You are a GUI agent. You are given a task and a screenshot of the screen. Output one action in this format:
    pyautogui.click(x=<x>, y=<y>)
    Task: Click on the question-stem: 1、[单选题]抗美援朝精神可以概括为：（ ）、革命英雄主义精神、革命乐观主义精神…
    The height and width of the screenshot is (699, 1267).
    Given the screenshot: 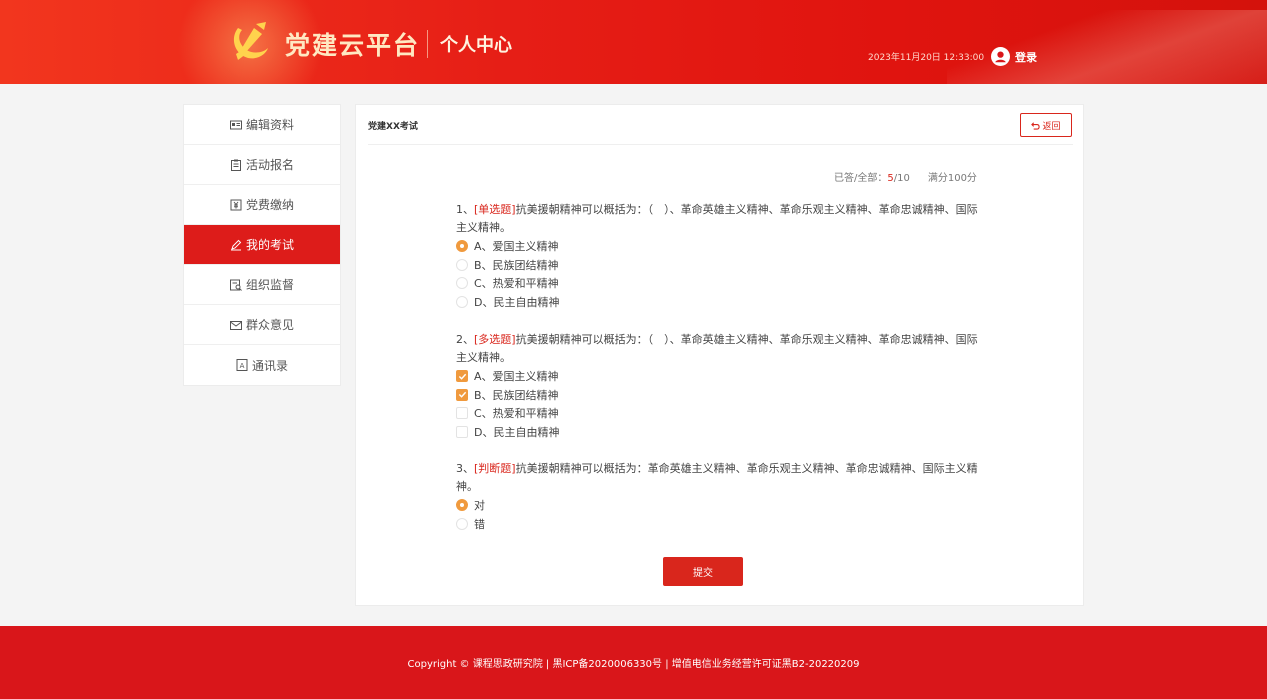 What is the action you would take?
    pyautogui.click(x=722, y=219)
    